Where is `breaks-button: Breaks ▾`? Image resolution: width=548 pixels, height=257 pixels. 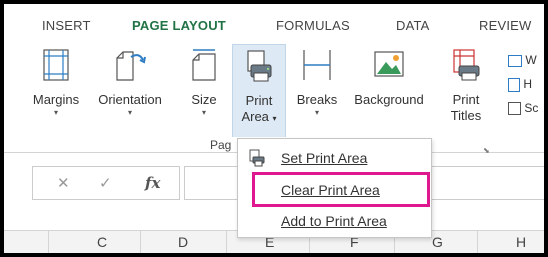
breaks-button: Breaks ▾ is located at coordinates (317, 90).